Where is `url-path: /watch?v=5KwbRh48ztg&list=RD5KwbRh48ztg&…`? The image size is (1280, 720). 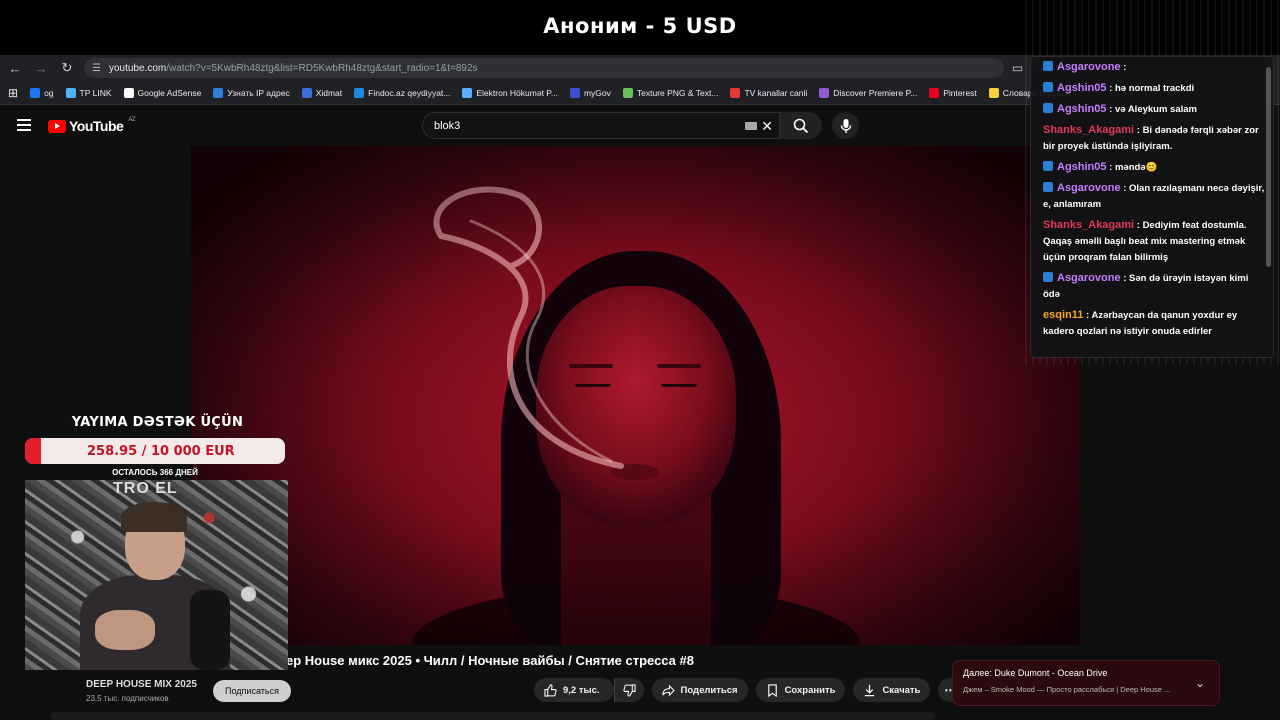 url-path: /watch?v=5KwbRh48ztg&list=RD5KwbRh48ztg&… is located at coordinates (322, 68).